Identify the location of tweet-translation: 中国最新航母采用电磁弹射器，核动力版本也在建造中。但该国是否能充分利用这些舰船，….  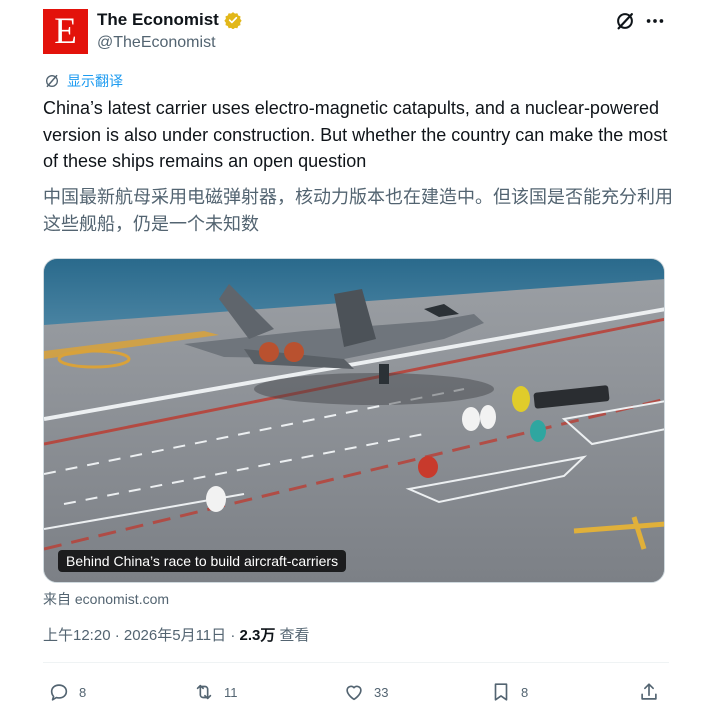
(358, 210).